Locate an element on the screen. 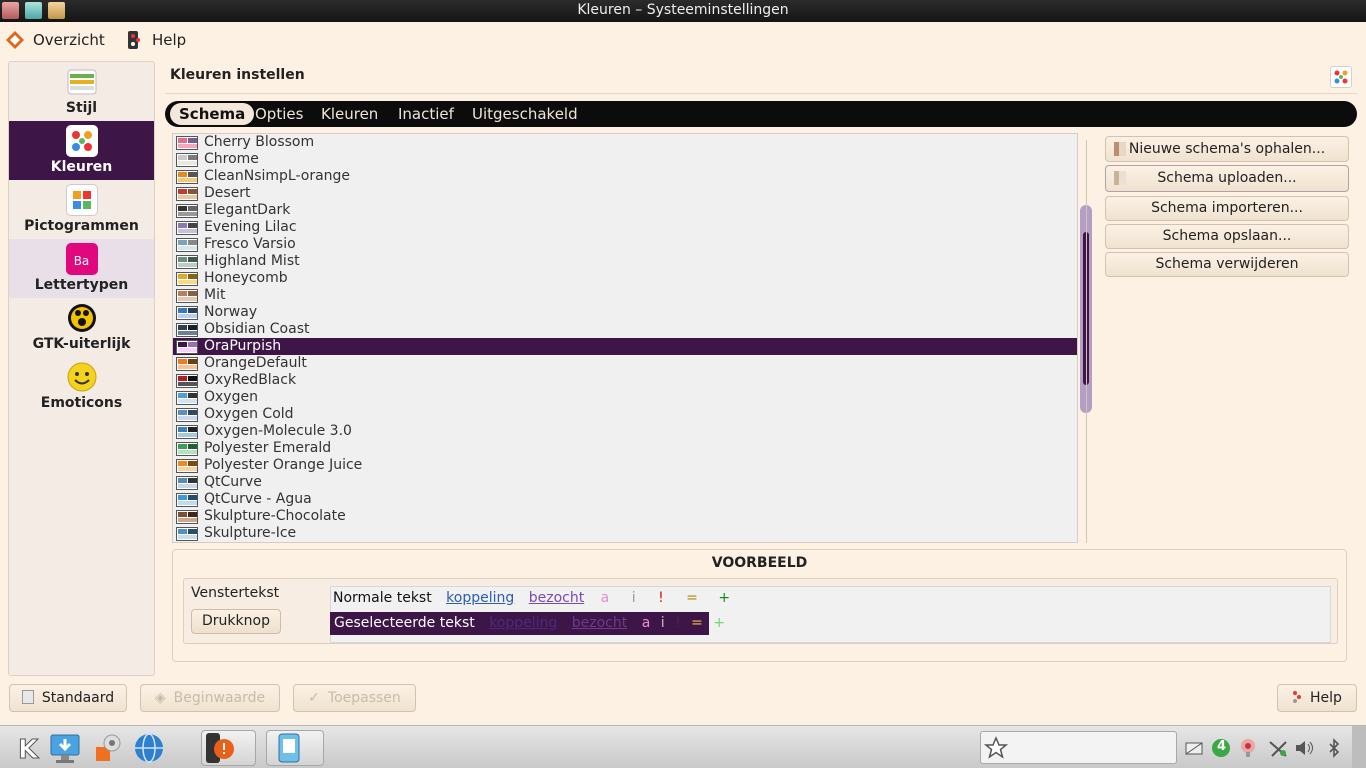 The width and height of the screenshot is (1366, 768). system-settings-icon is located at coordinates (109, 748).